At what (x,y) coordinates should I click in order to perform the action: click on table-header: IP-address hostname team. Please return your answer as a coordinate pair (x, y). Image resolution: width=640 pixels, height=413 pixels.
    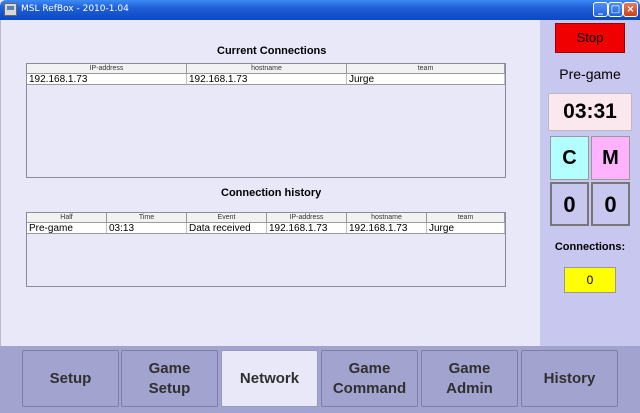
    Looking at the image, I should click on (266, 69).